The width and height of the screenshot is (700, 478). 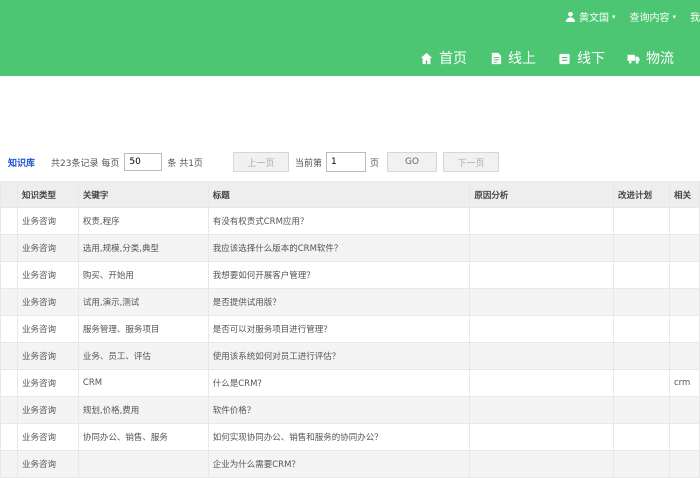 I want to click on col-keywords-cell: 规划,价格,费用, so click(x=143, y=410).